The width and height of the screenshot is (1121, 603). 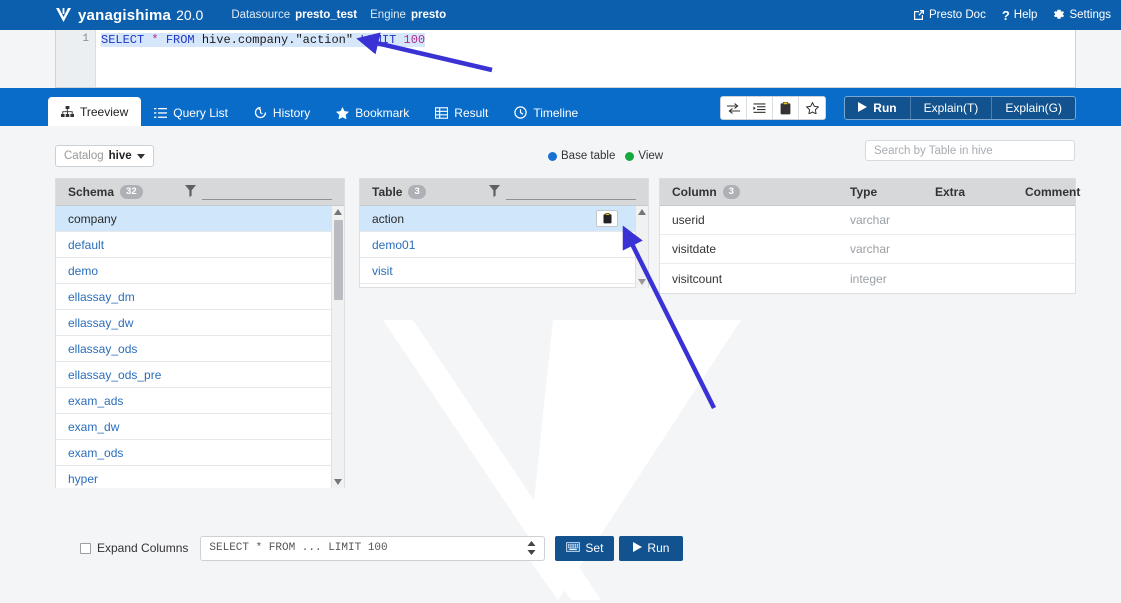 What do you see at coordinates (461, 112) in the screenshot?
I see `tab-result: Result` at bounding box center [461, 112].